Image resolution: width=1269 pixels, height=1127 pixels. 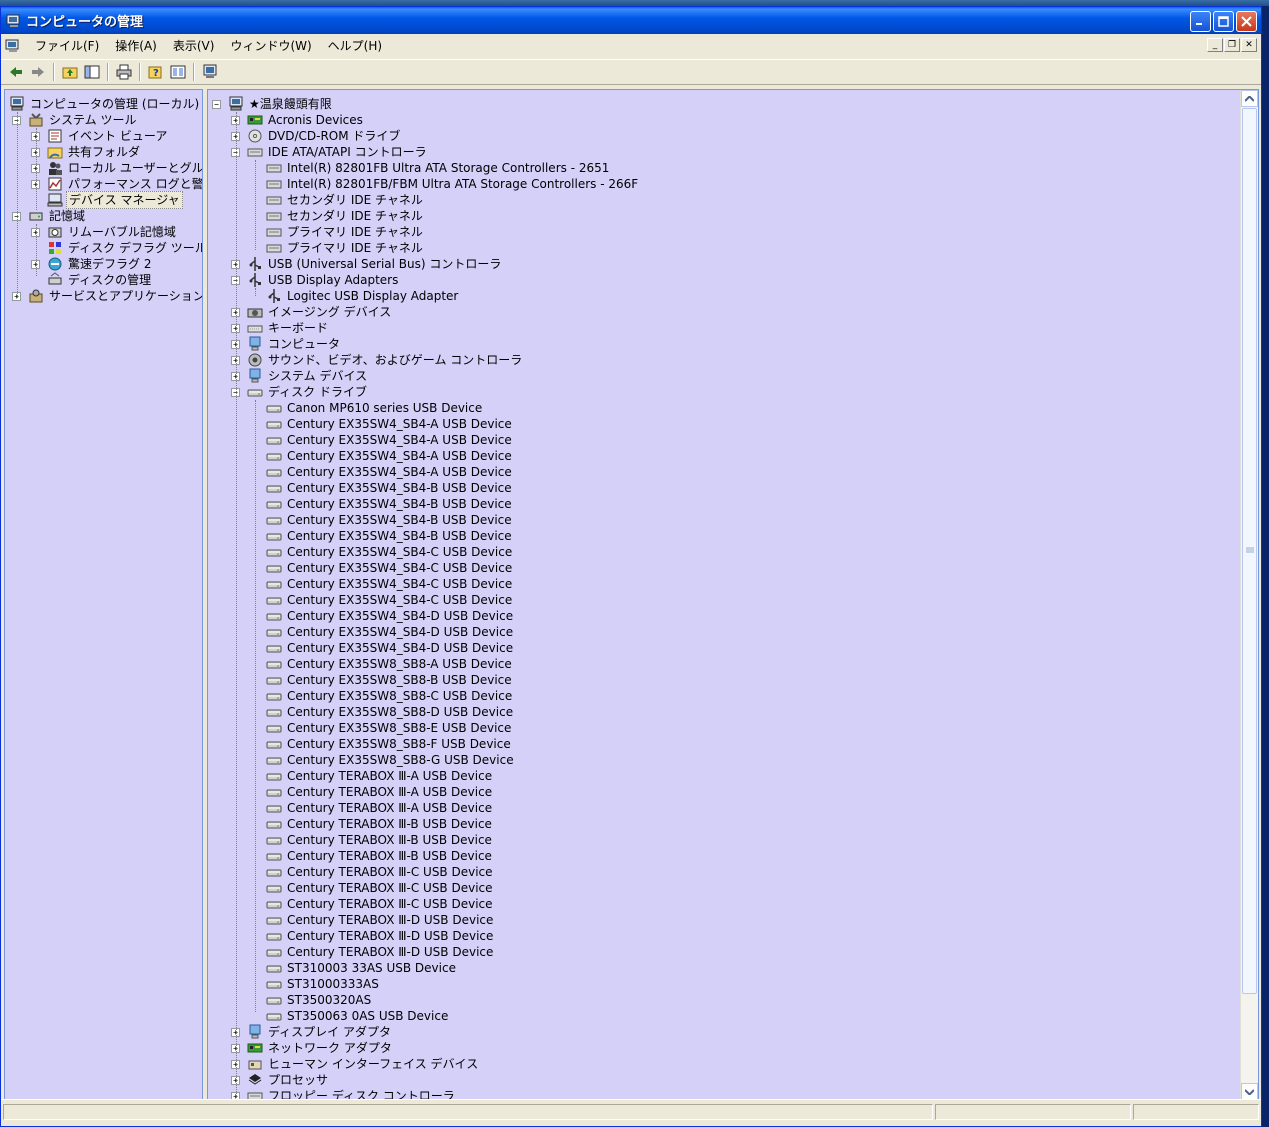 What do you see at coordinates (288, 1080) in the screenshot?
I see `tree-node: プロセッサ` at bounding box center [288, 1080].